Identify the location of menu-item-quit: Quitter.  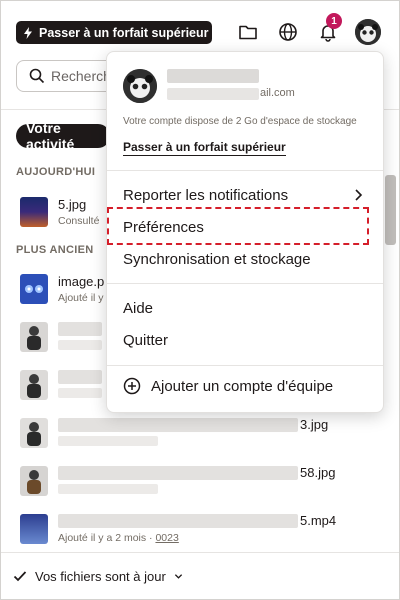
(246, 340).